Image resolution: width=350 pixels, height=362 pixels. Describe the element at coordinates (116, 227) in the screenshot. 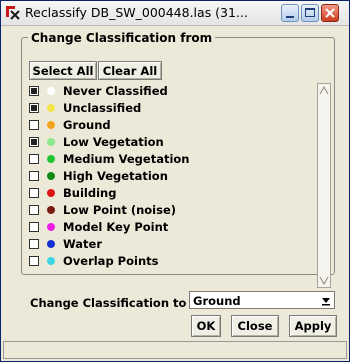

I see `class-label: Model Key Point` at that location.